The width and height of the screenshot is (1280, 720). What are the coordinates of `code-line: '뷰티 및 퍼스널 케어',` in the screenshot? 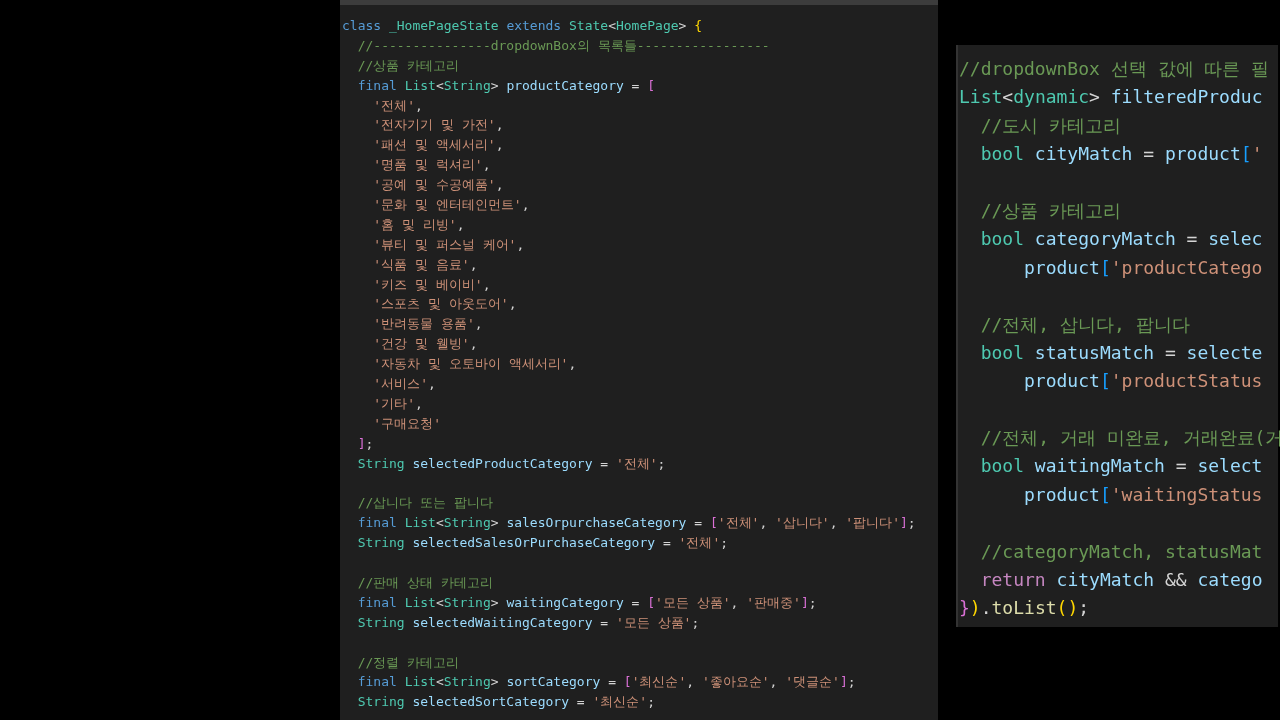 It's located at (448, 244).